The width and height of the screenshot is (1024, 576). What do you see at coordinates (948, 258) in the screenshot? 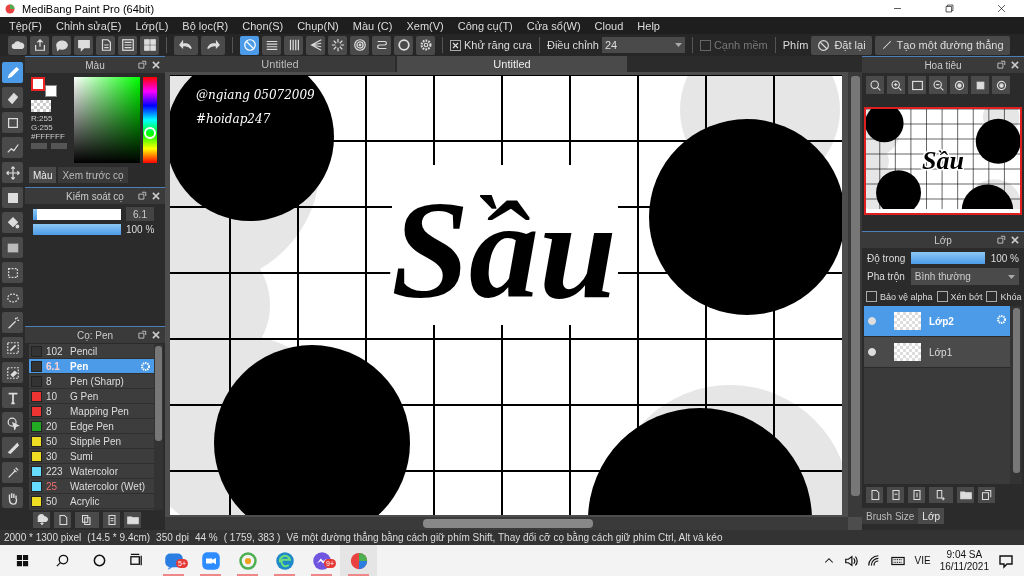
I see `layer-opacity-slider` at bounding box center [948, 258].